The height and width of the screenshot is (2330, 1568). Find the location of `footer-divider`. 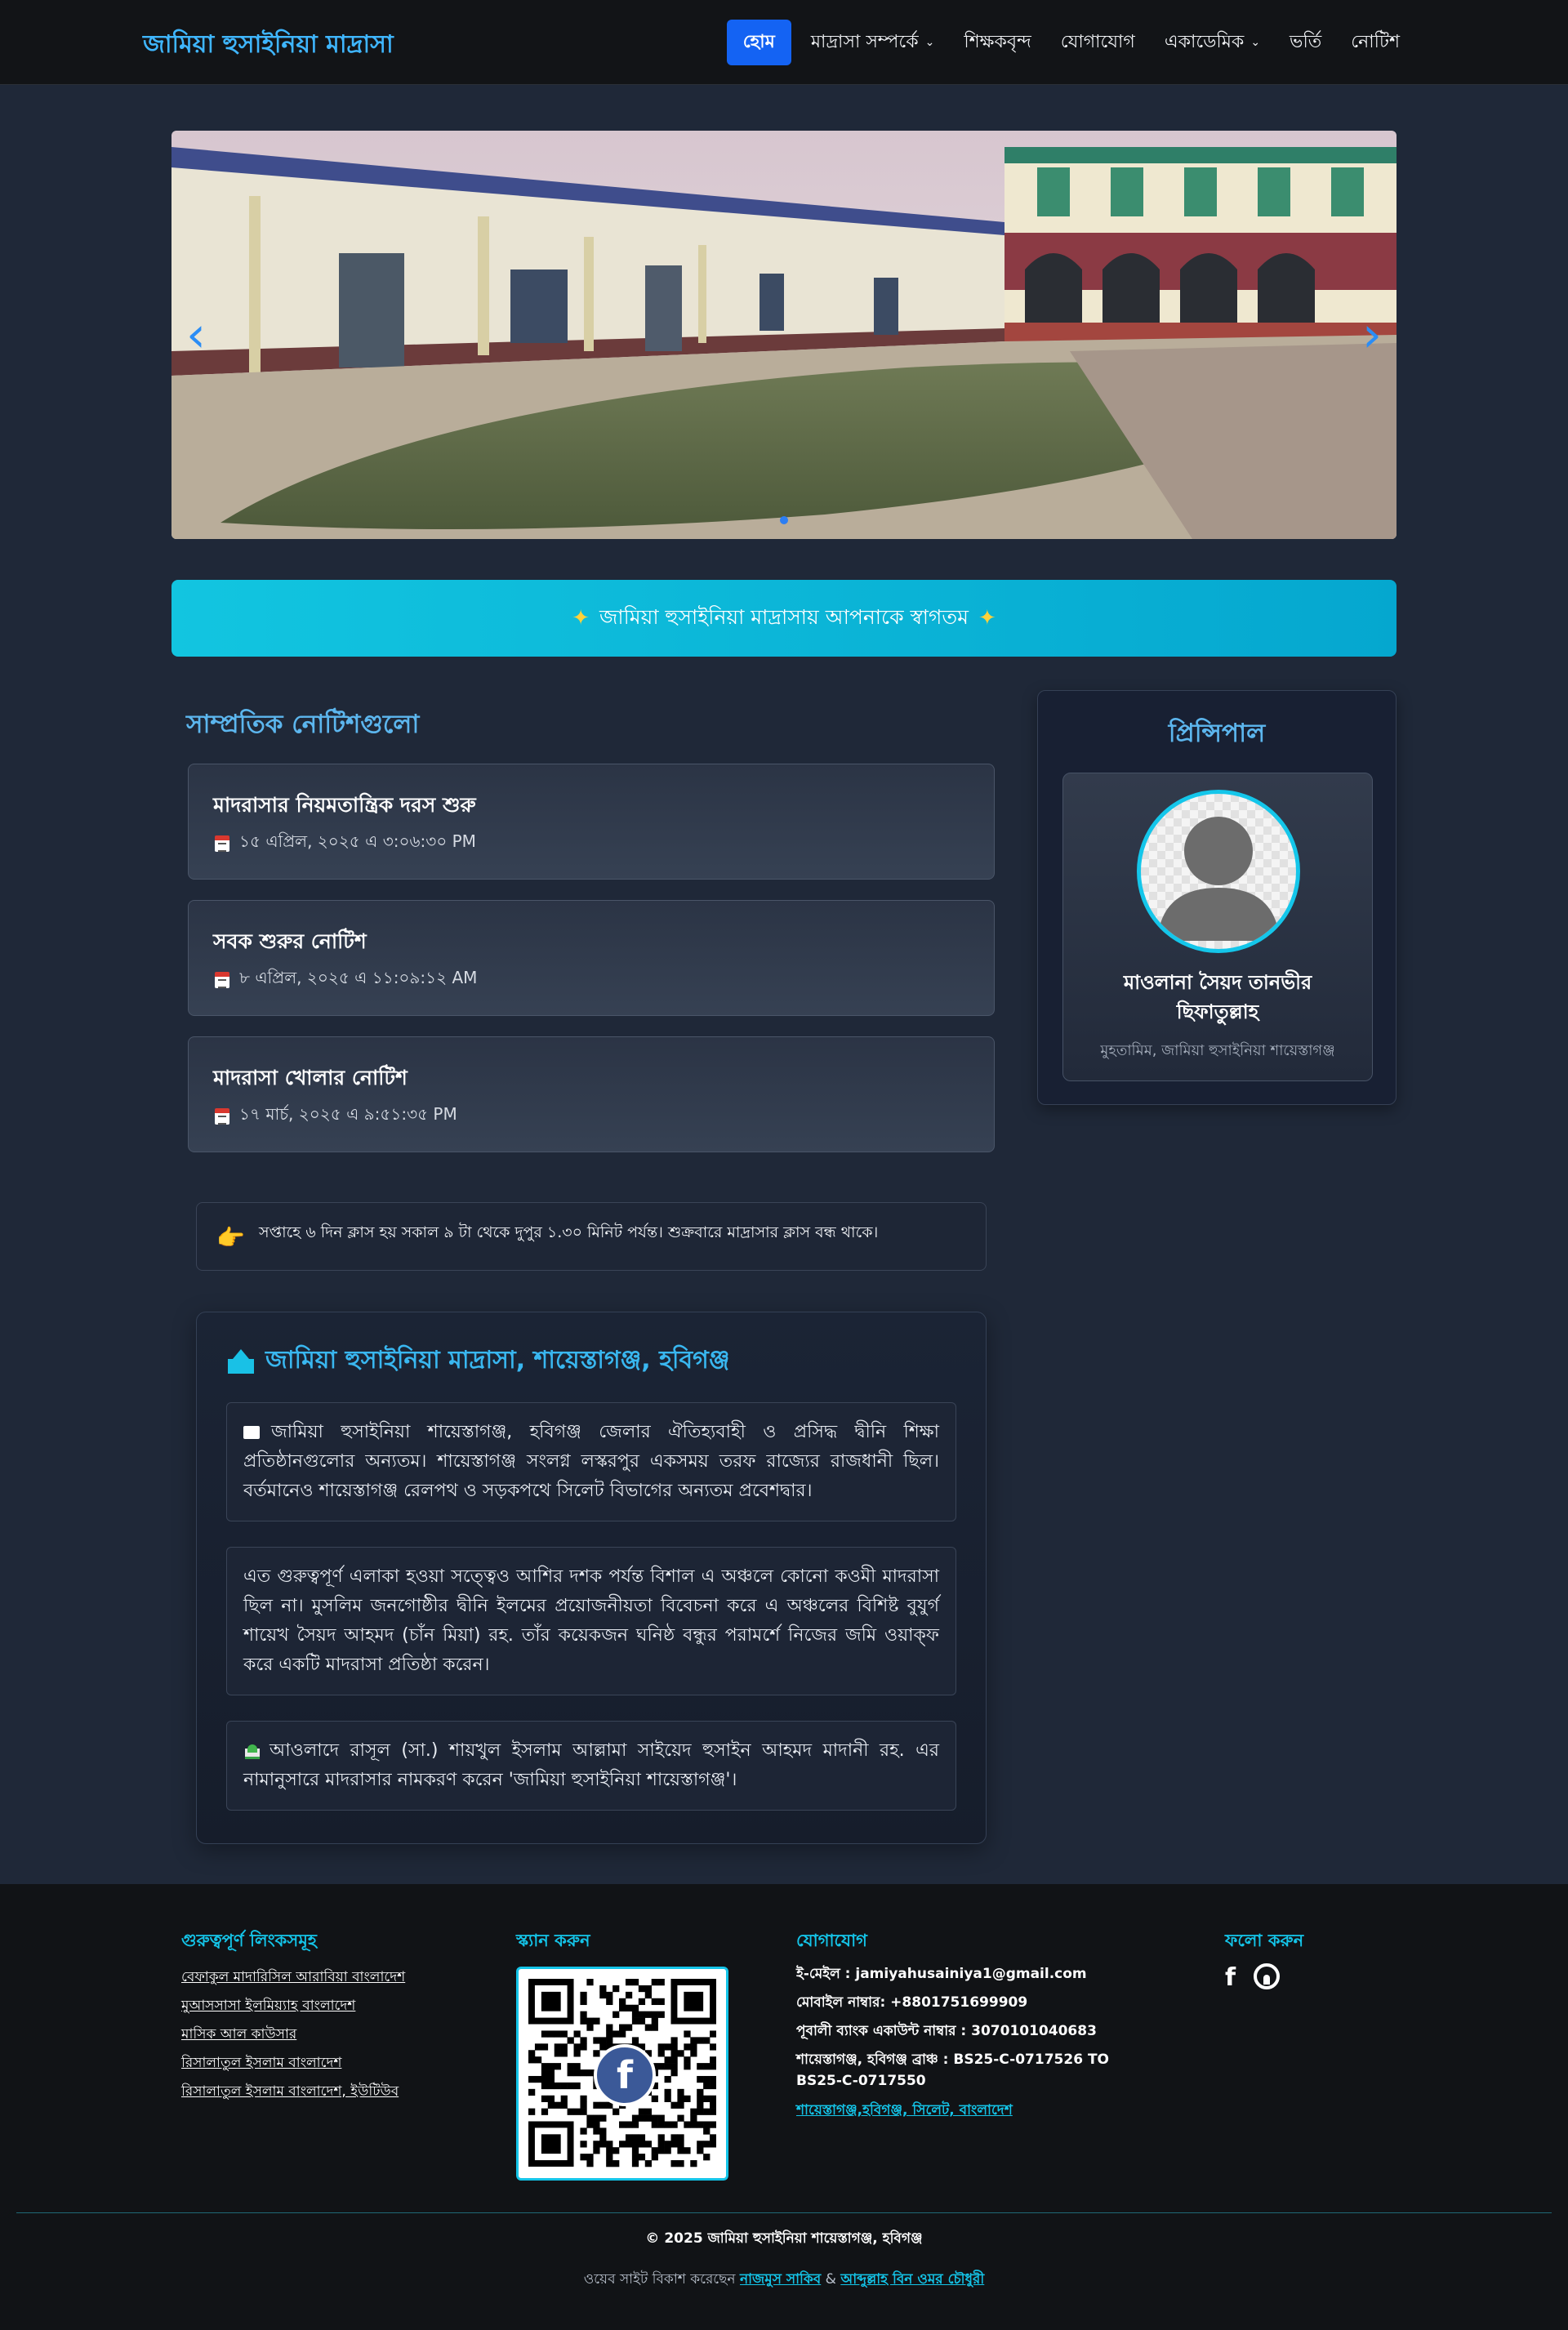

footer-divider is located at coordinates (784, 2212).